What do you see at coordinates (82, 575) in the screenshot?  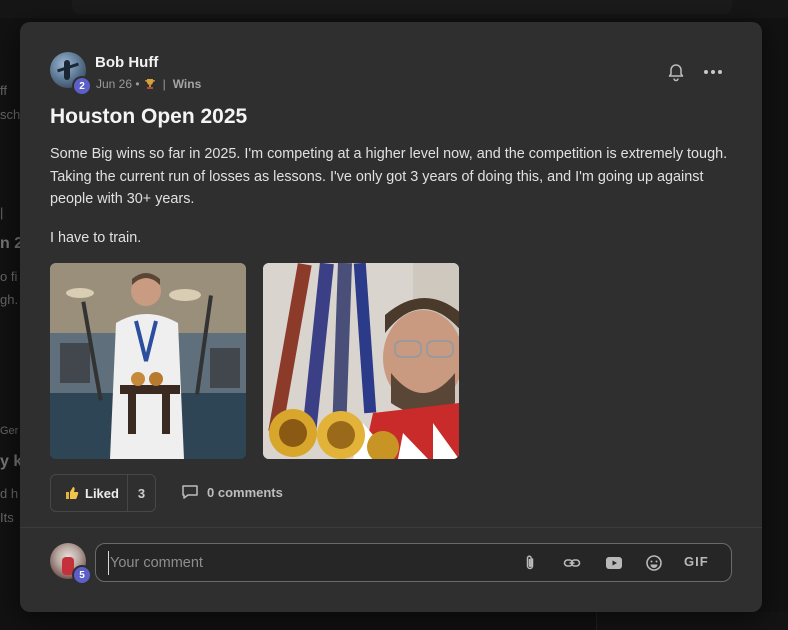 I see `current-user-level-badge: 5` at bounding box center [82, 575].